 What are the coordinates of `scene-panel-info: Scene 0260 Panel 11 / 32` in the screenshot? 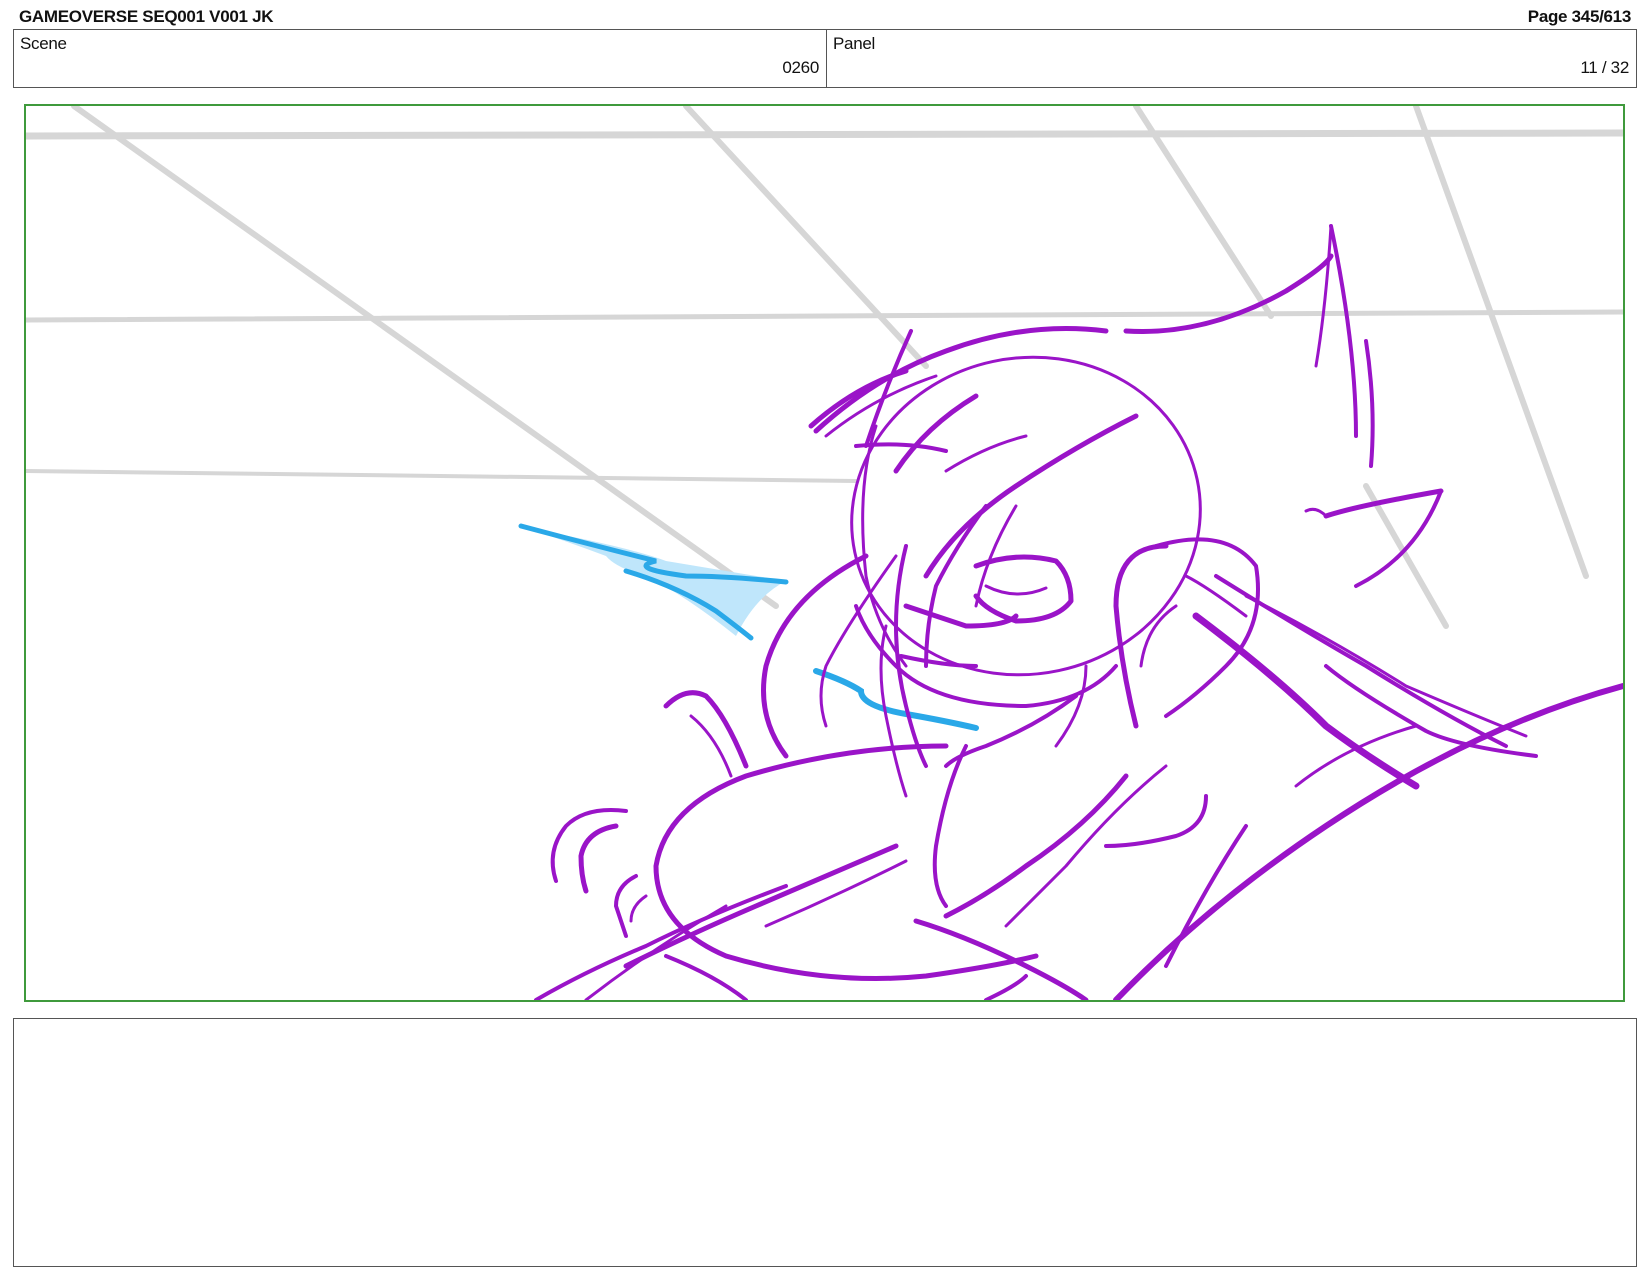 It's located at (825, 58).